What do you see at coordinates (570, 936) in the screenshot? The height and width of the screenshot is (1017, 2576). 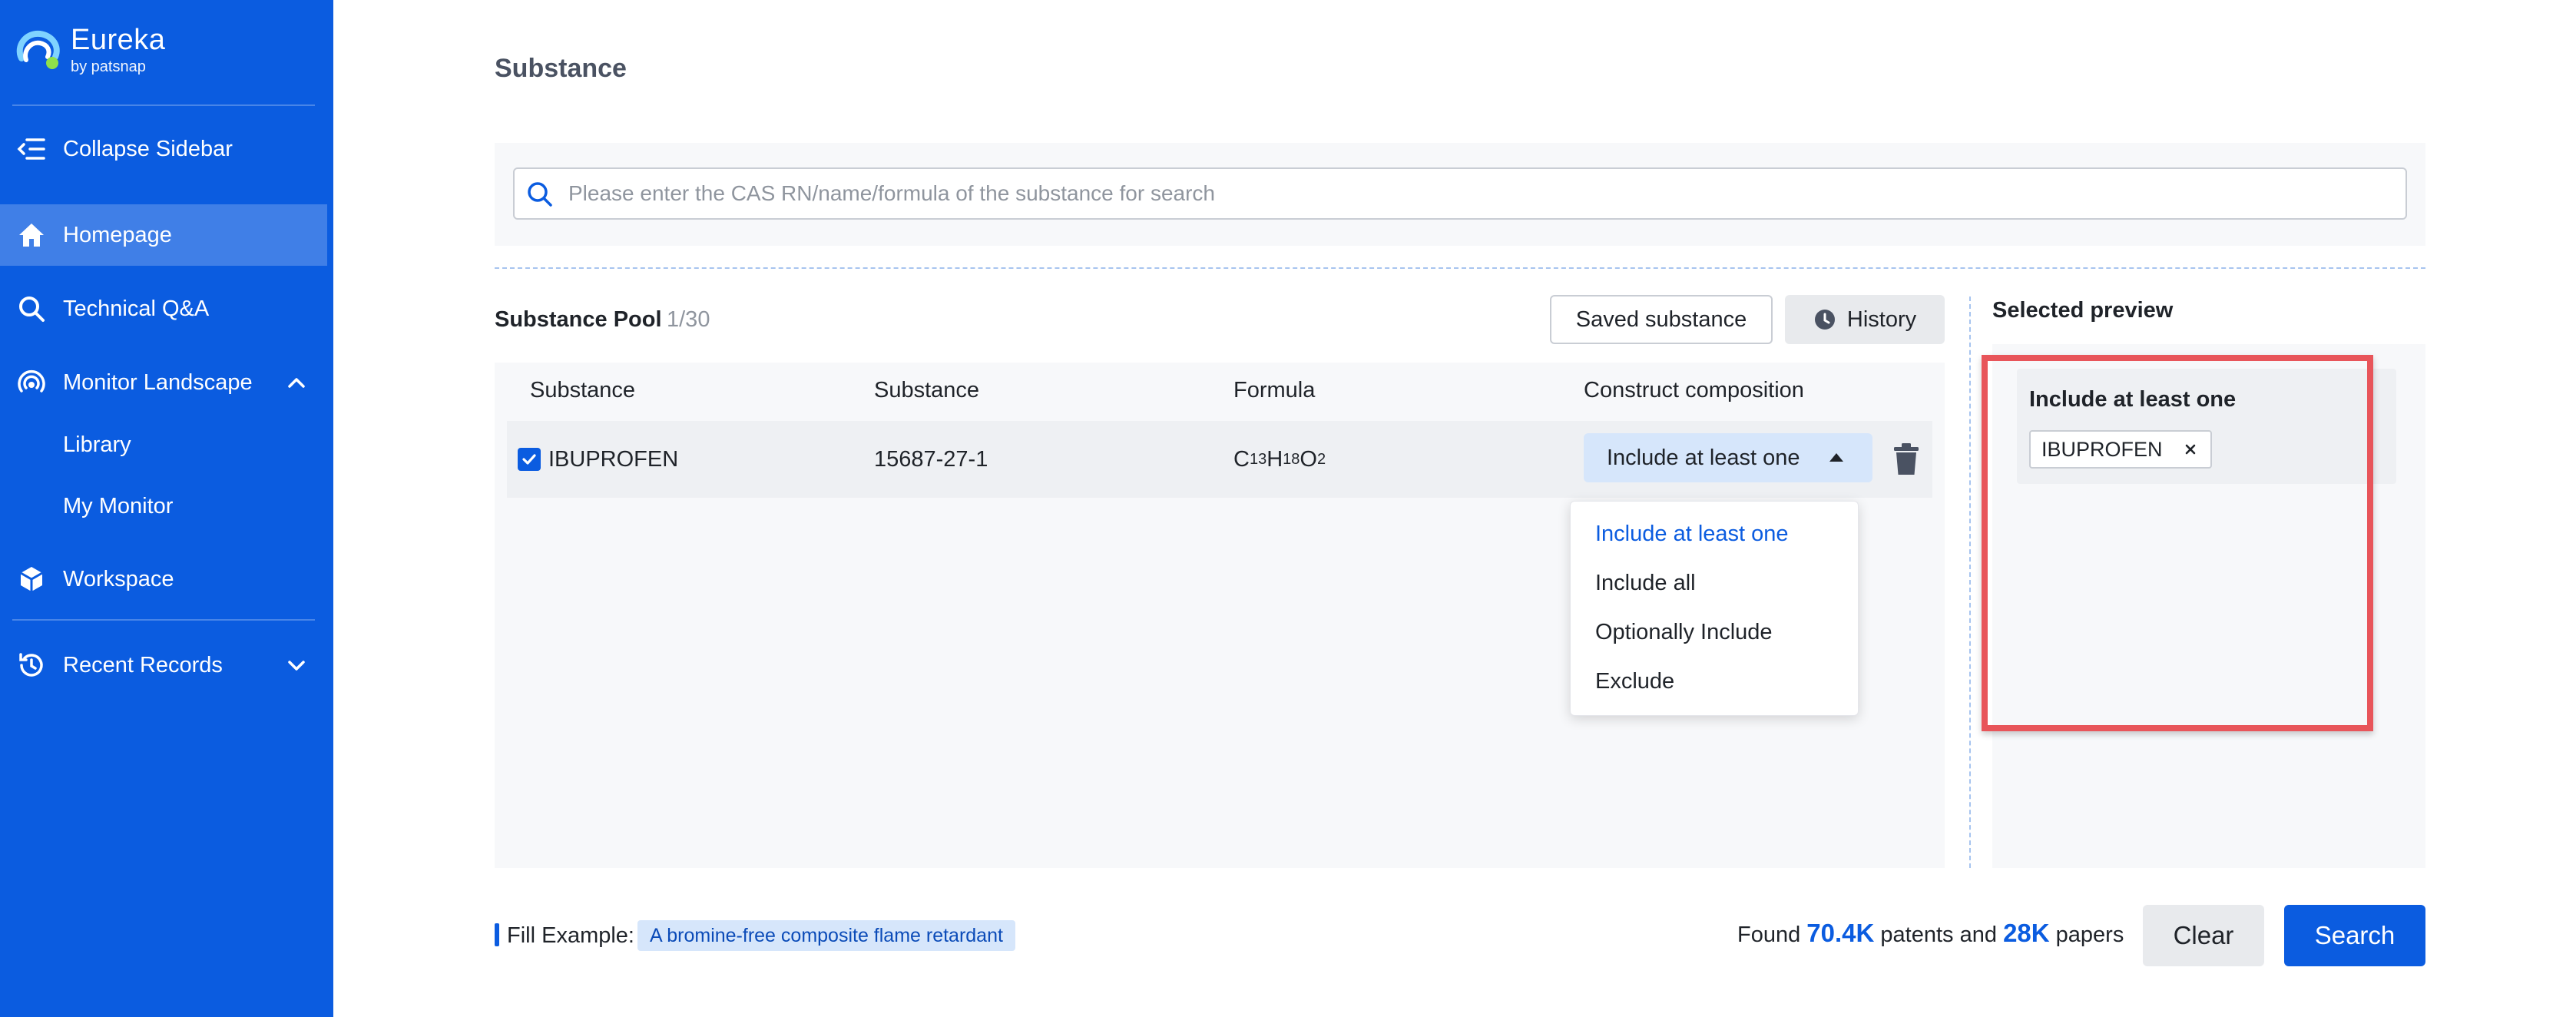 I see `fill-example-label: Fill Example:` at bounding box center [570, 936].